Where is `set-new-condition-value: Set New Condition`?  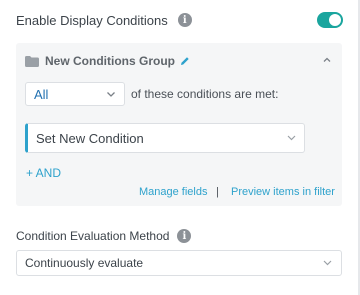
set-new-condition-value: Set New Condition is located at coordinates (90, 138).